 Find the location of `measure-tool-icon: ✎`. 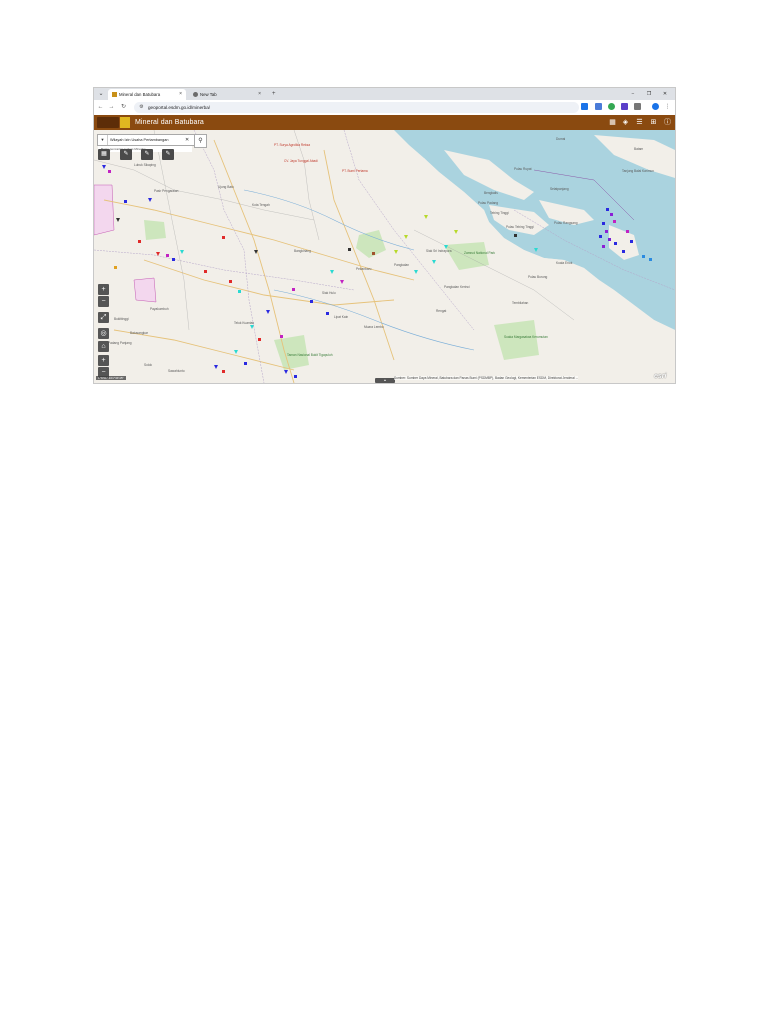

measure-tool-icon: ✎ is located at coordinates (147, 154).